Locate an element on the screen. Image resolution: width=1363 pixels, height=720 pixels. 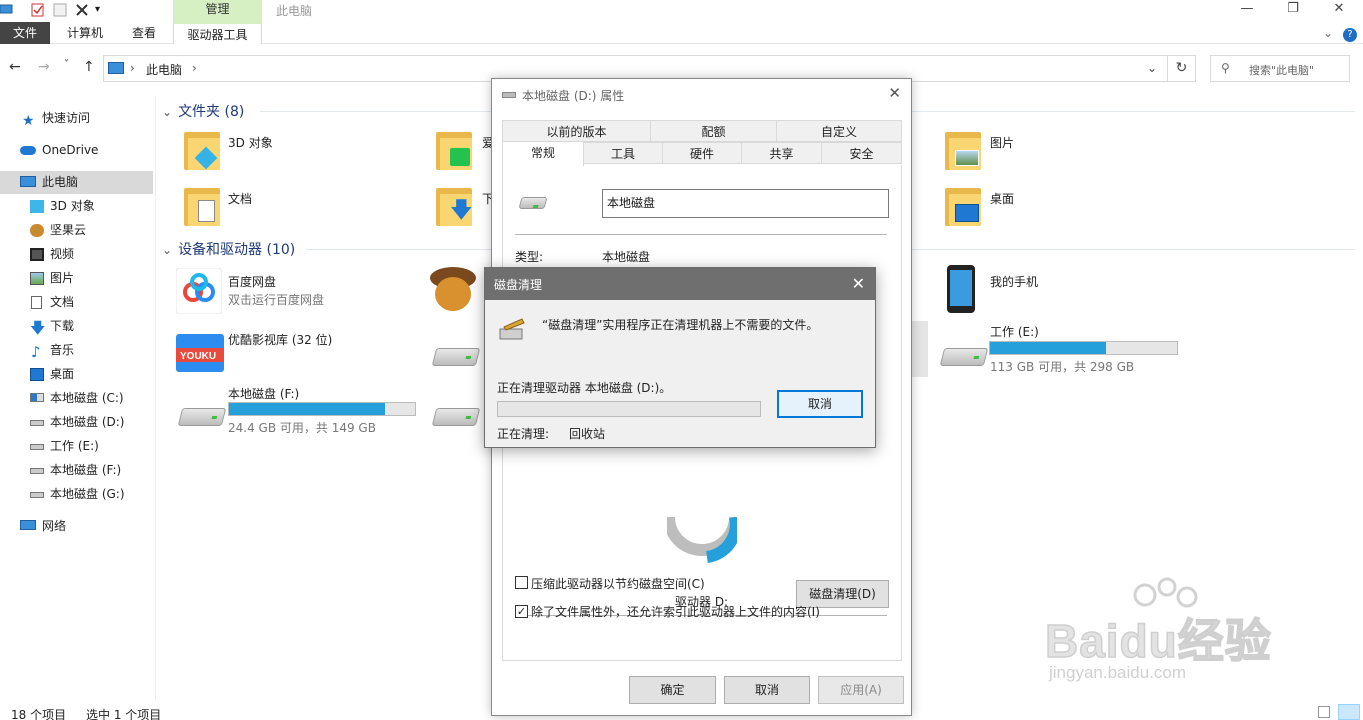
sidebar-item-music: ♪ 音乐 is located at coordinates (76, 350).